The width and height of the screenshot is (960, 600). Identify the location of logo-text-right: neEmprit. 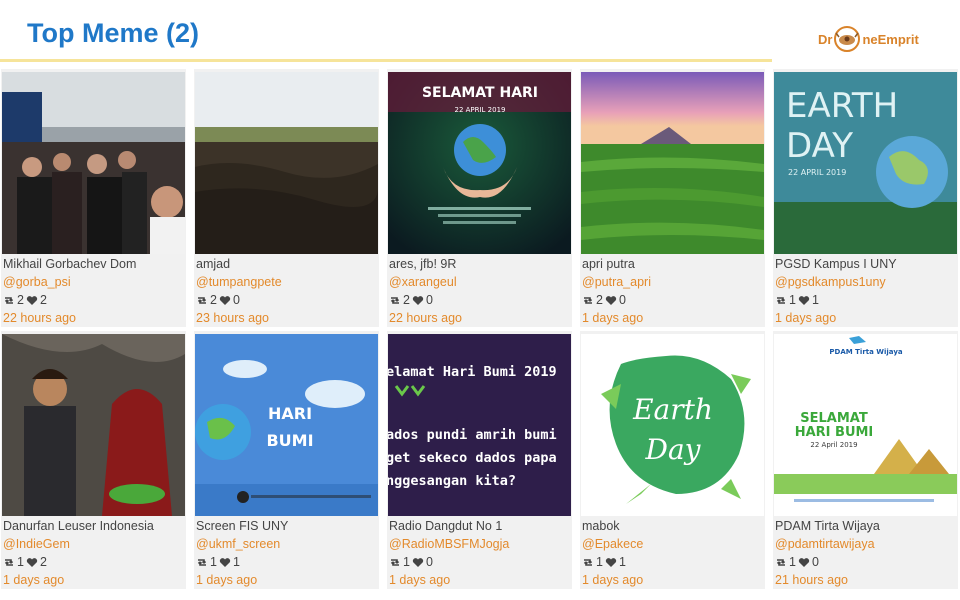
(890, 39).